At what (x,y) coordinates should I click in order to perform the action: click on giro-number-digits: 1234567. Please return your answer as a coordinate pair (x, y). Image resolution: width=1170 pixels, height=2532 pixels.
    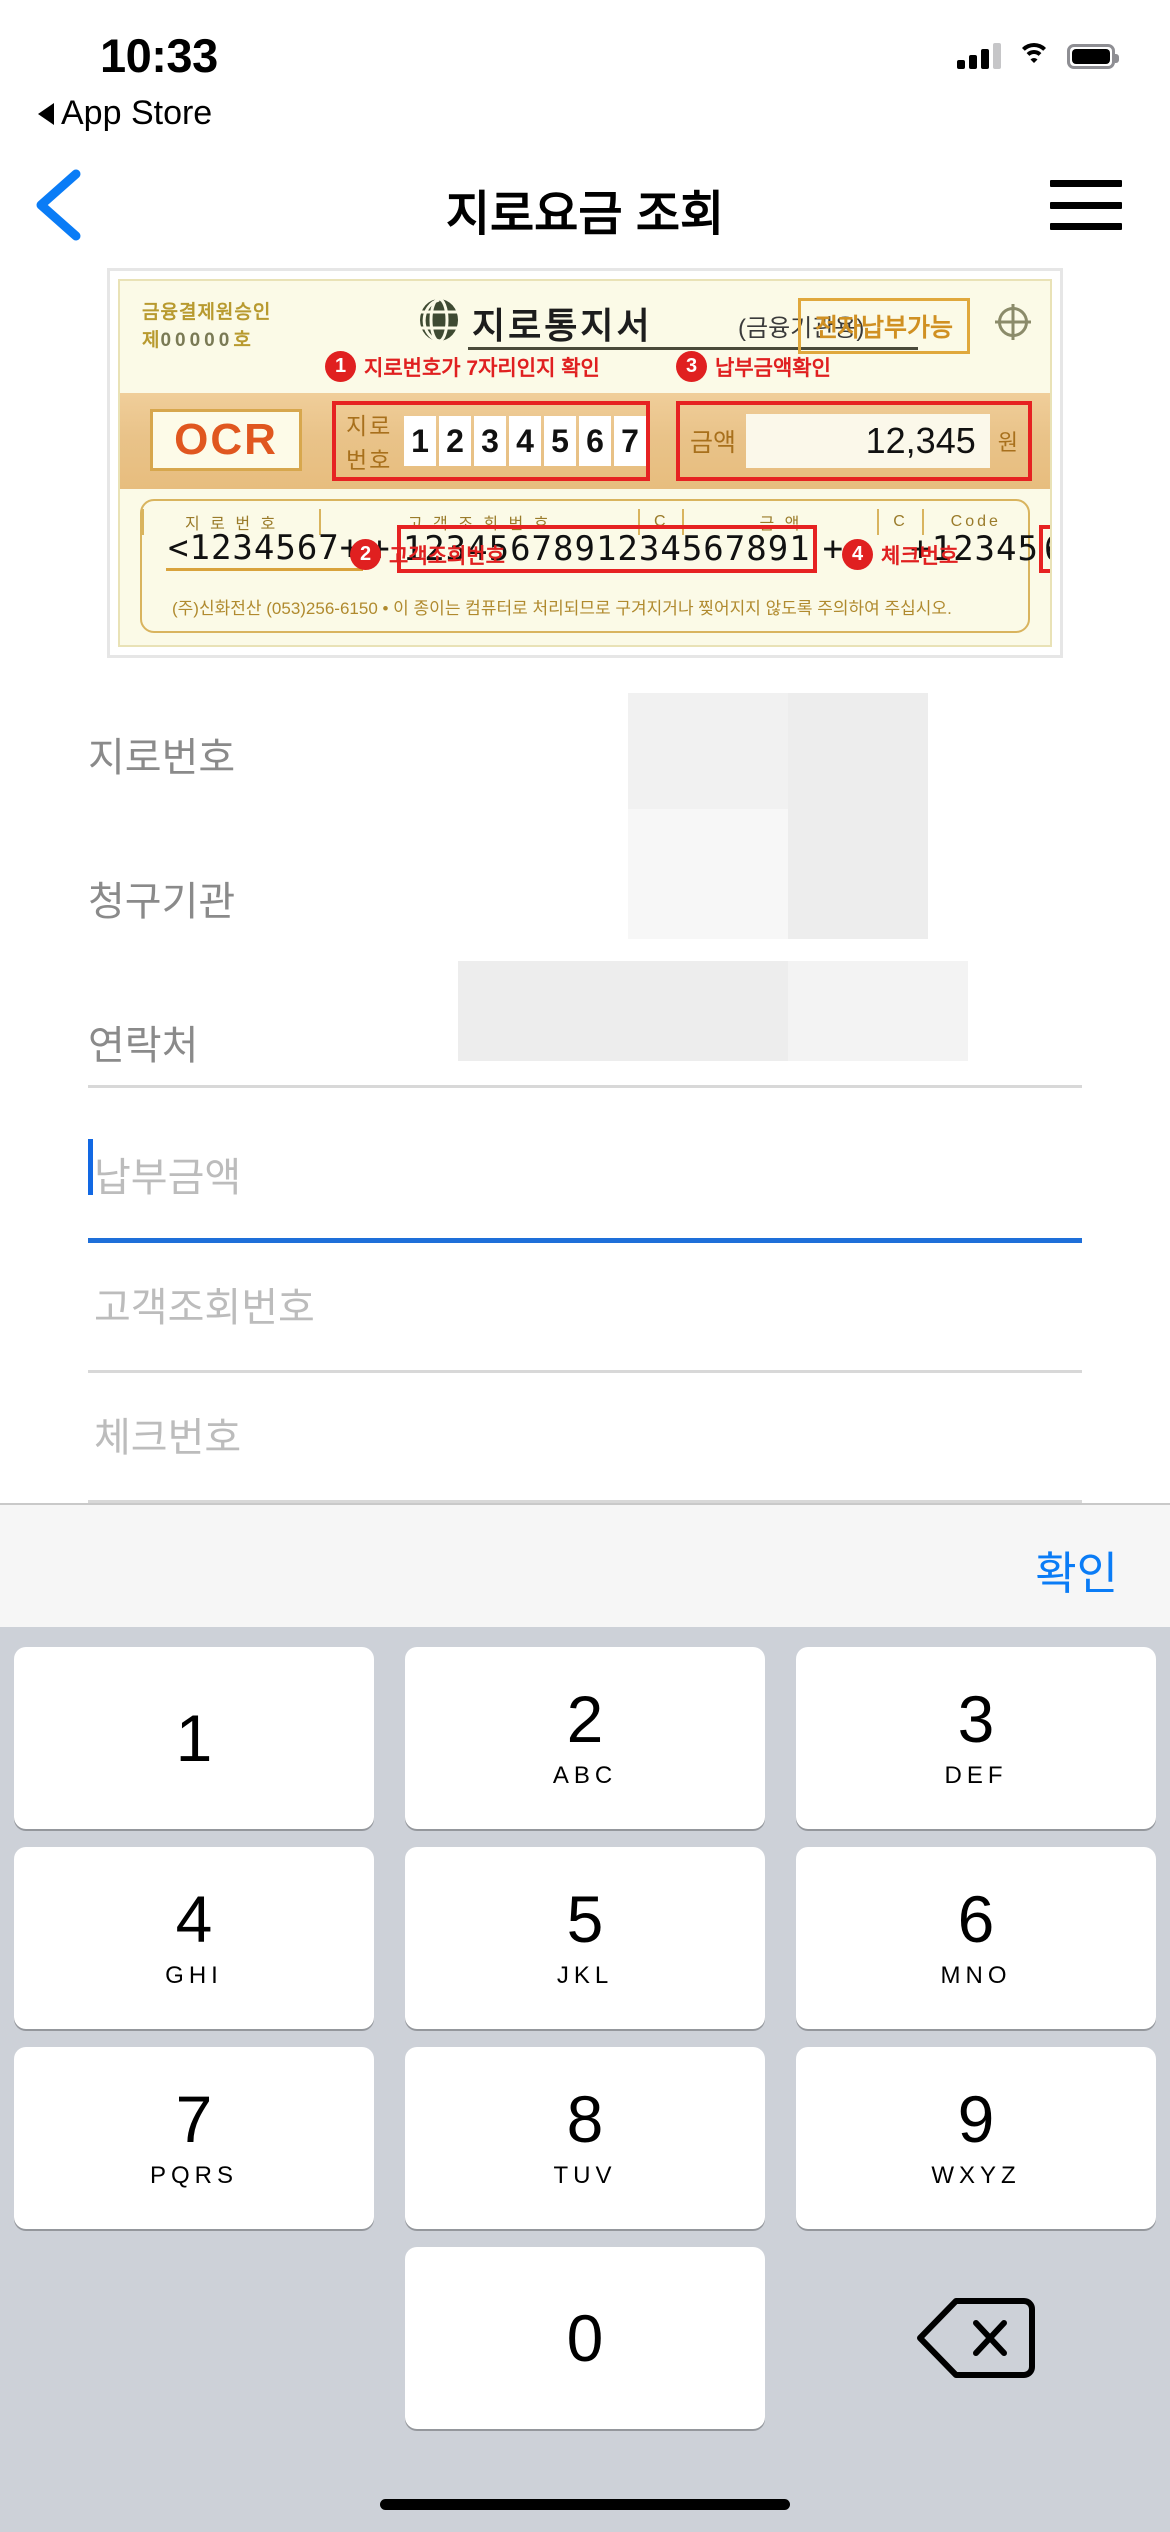
    Looking at the image, I should click on (525, 441).